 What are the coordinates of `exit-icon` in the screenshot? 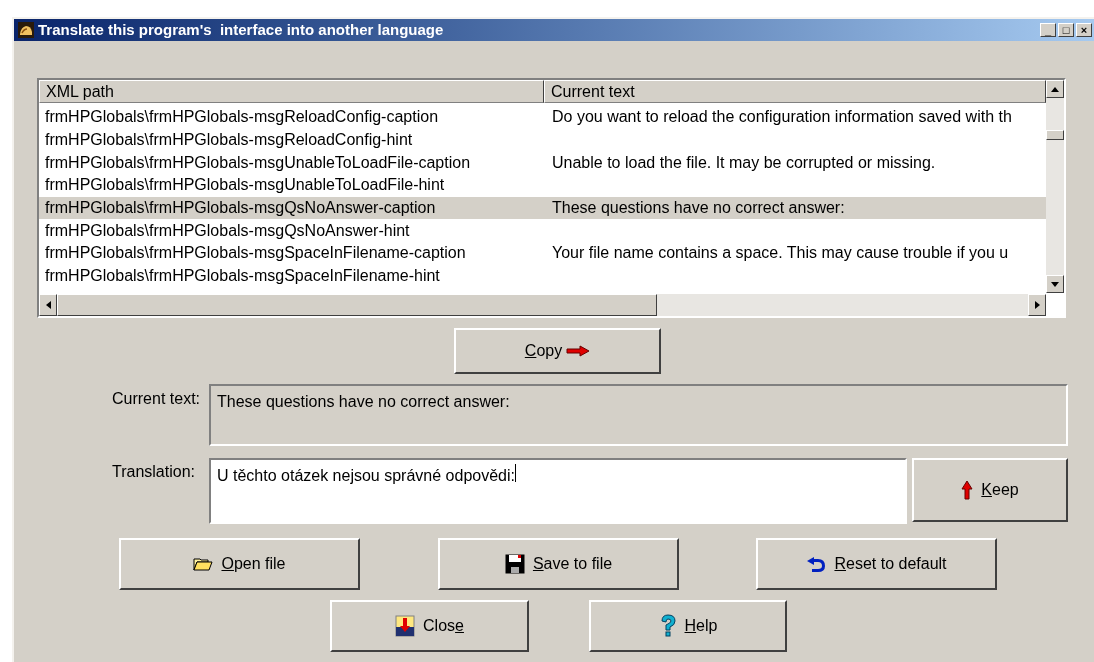 It's located at (405, 626).